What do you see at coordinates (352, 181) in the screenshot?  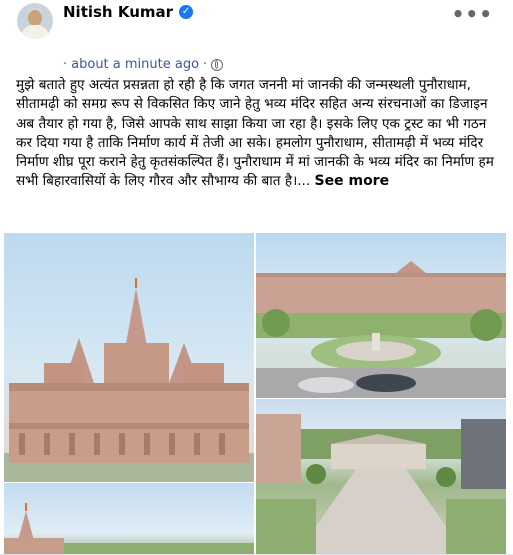 I see `see-more-link: See more` at bounding box center [352, 181].